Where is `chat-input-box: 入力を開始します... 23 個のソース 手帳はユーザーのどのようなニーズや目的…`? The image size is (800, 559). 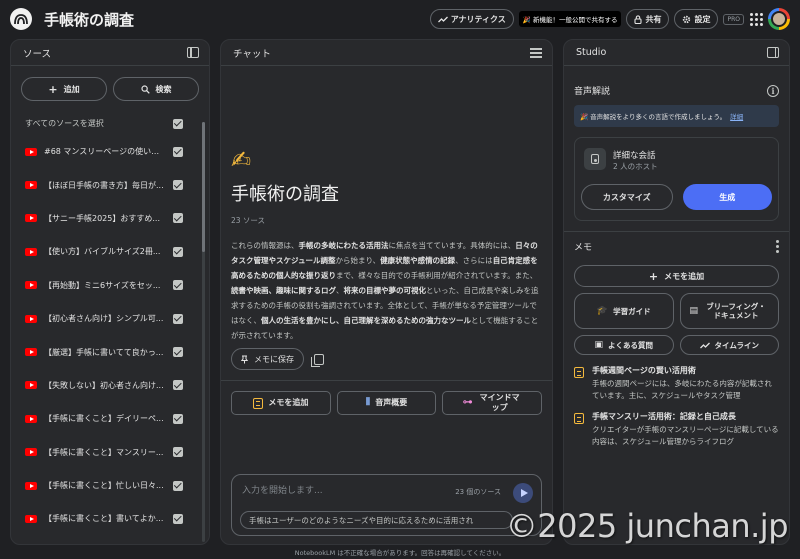 chat-input-box: 入力を開始します... 23 個のソース 手帳はユーザーのどのようなニーズや目的… is located at coordinates (386, 505).